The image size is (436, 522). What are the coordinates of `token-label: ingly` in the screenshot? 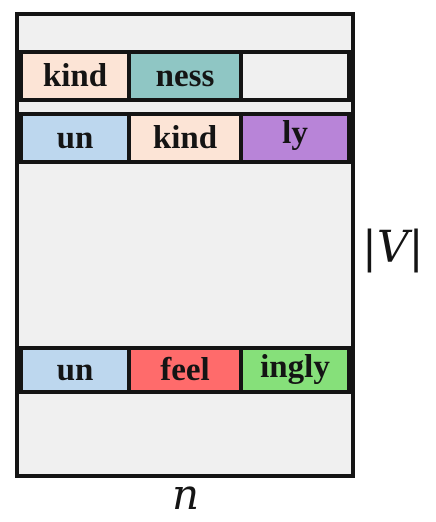 It's located at (295, 367).